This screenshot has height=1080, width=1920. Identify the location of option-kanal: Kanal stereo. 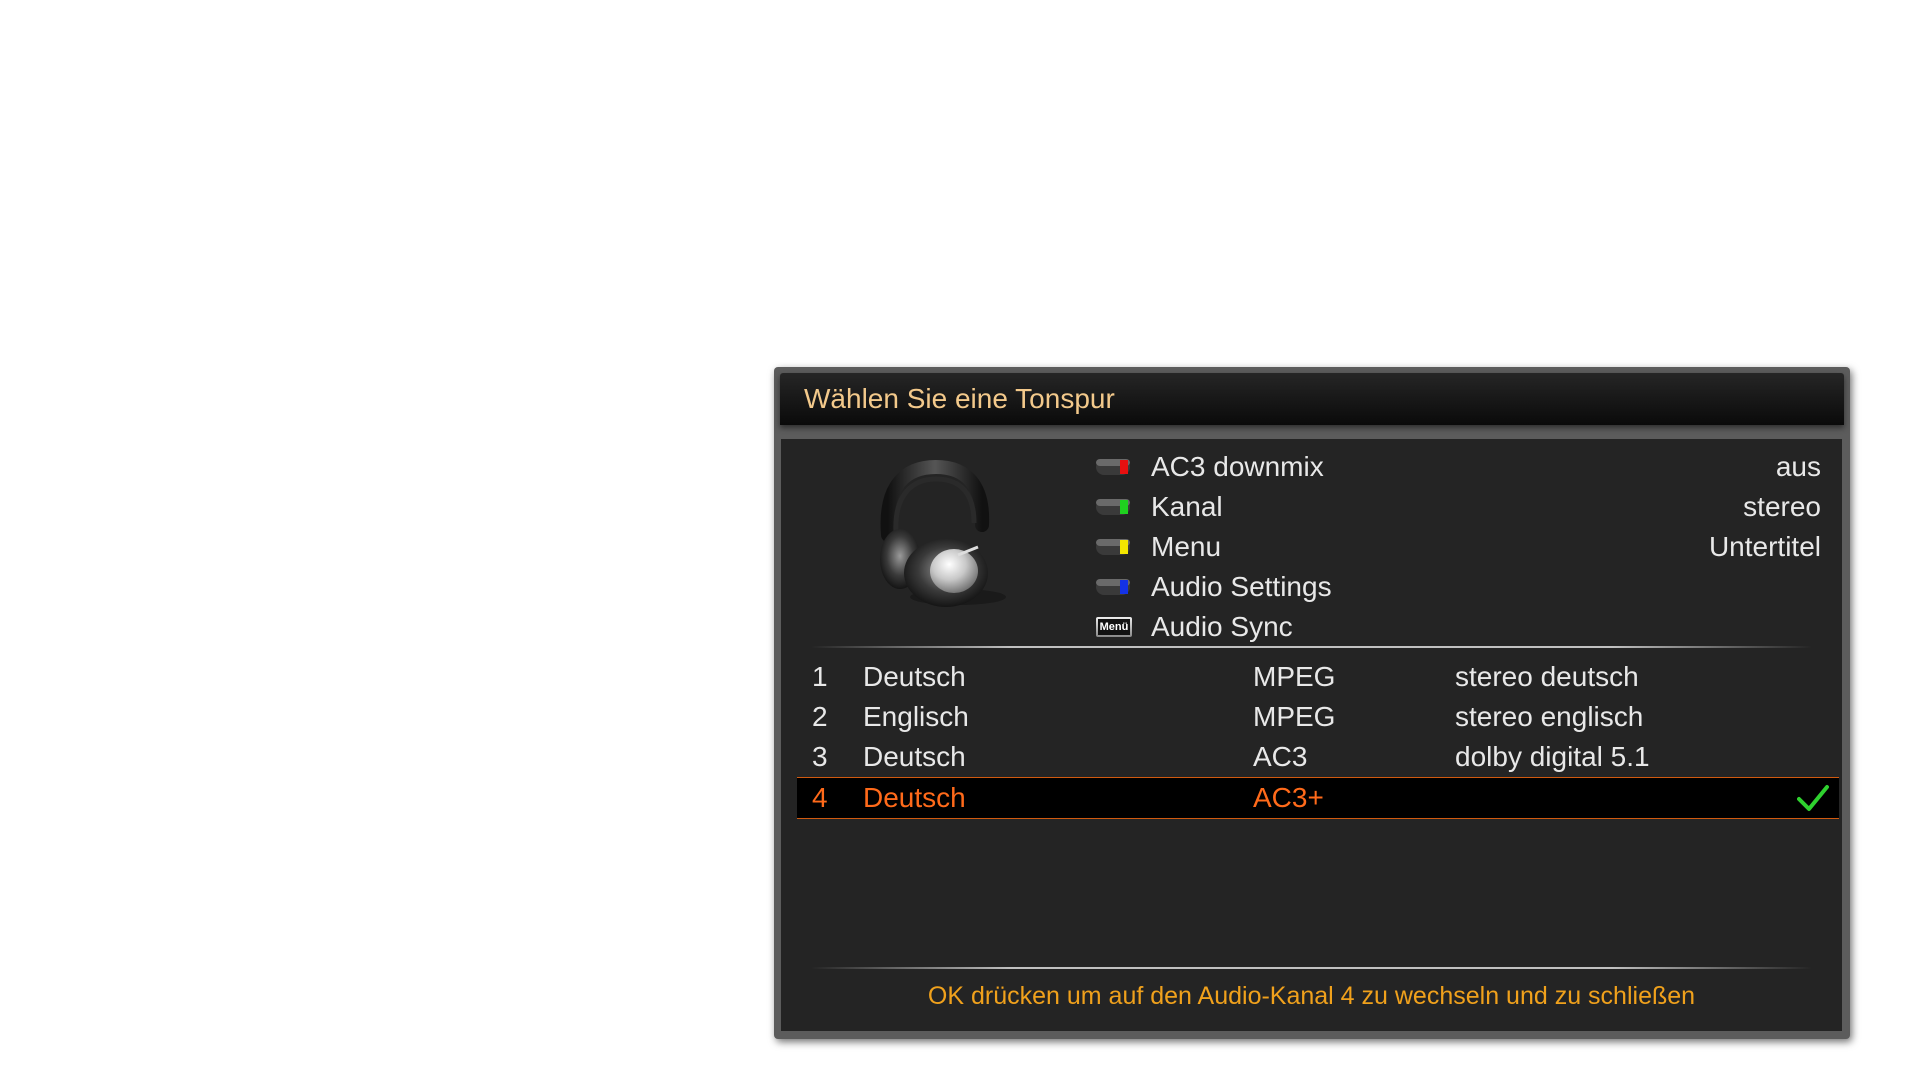
(1458, 507).